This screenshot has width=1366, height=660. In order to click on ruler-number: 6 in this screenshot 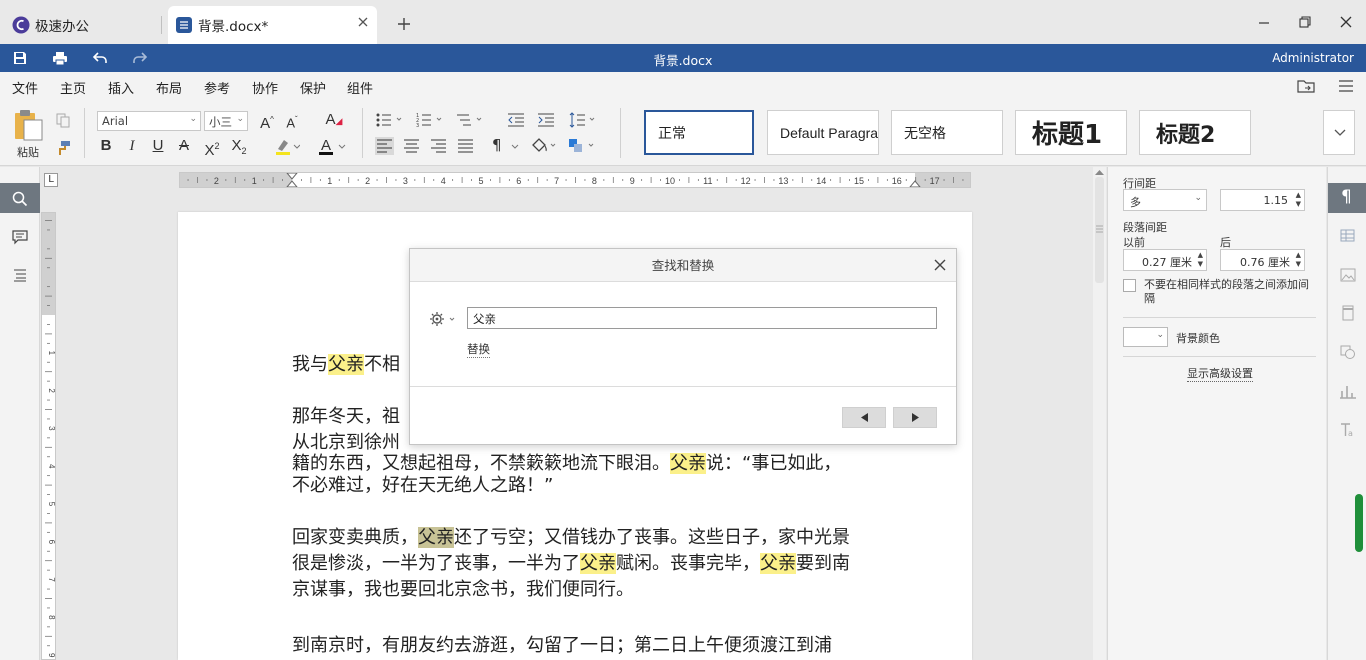, I will do `click(518, 181)`.